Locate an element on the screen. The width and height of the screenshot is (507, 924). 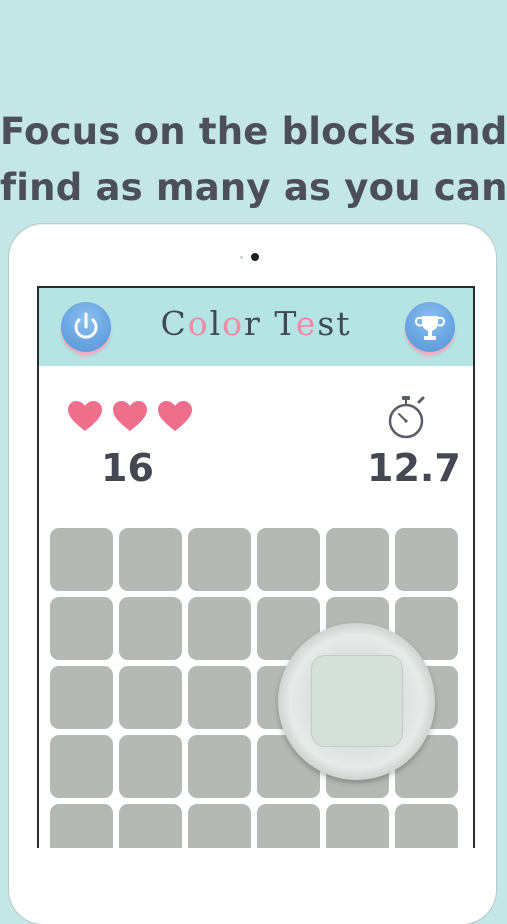
promo-line-2: find as many as you can is located at coordinates (253, 187).